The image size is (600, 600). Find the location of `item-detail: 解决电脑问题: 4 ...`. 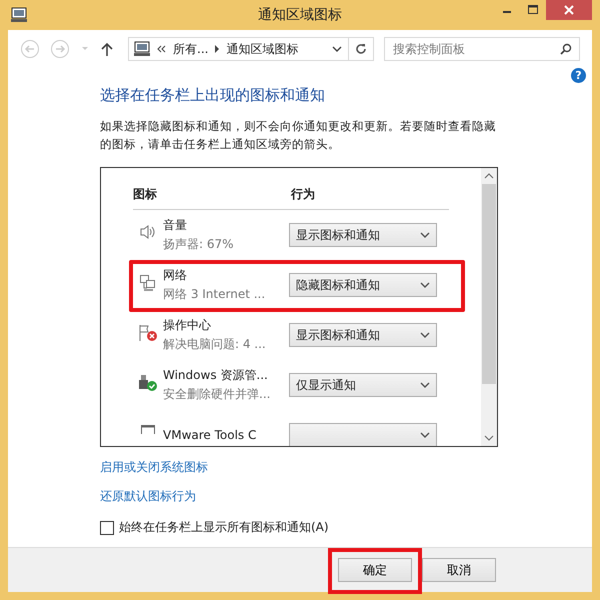

item-detail: 解决电脑问题: 4 ... is located at coordinates (215, 344).